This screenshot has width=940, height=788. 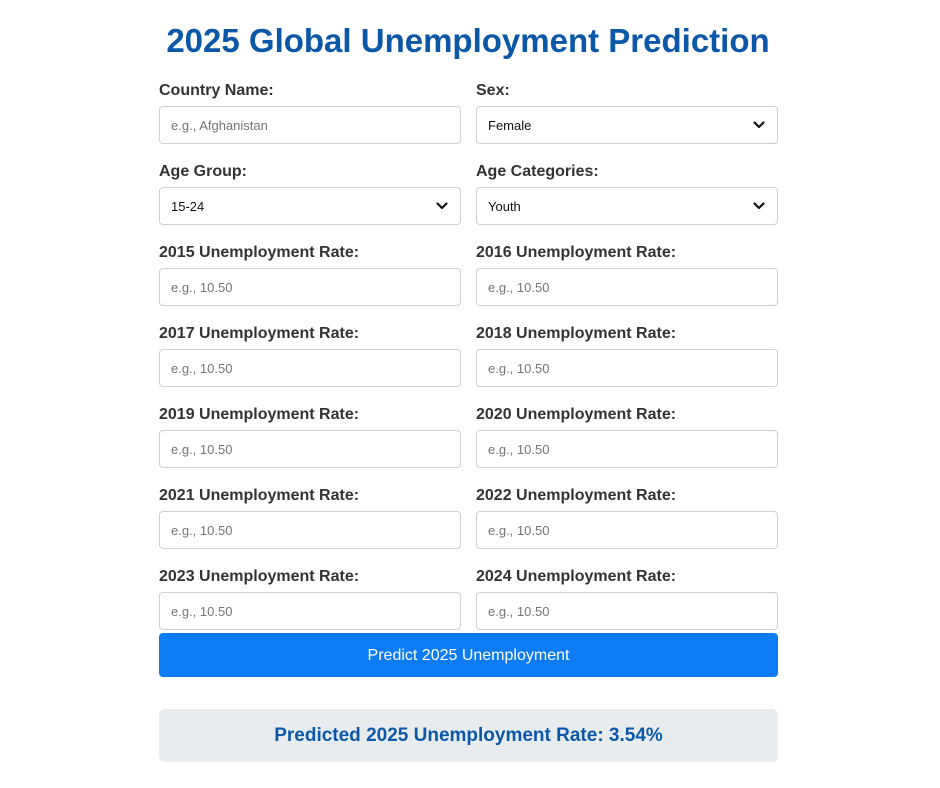 I want to click on rate-2020-input, so click(x=627, y=449).